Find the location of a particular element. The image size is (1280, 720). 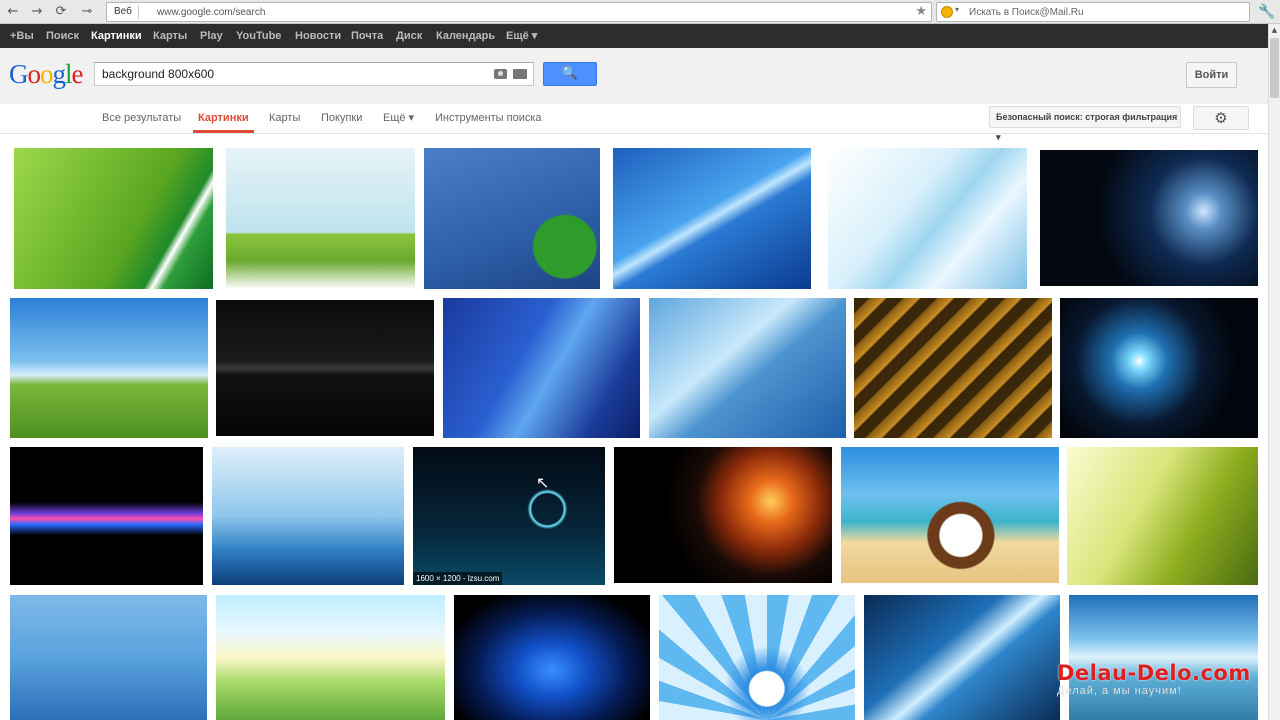

google-logo: Google is located at coordinates (46, 74).